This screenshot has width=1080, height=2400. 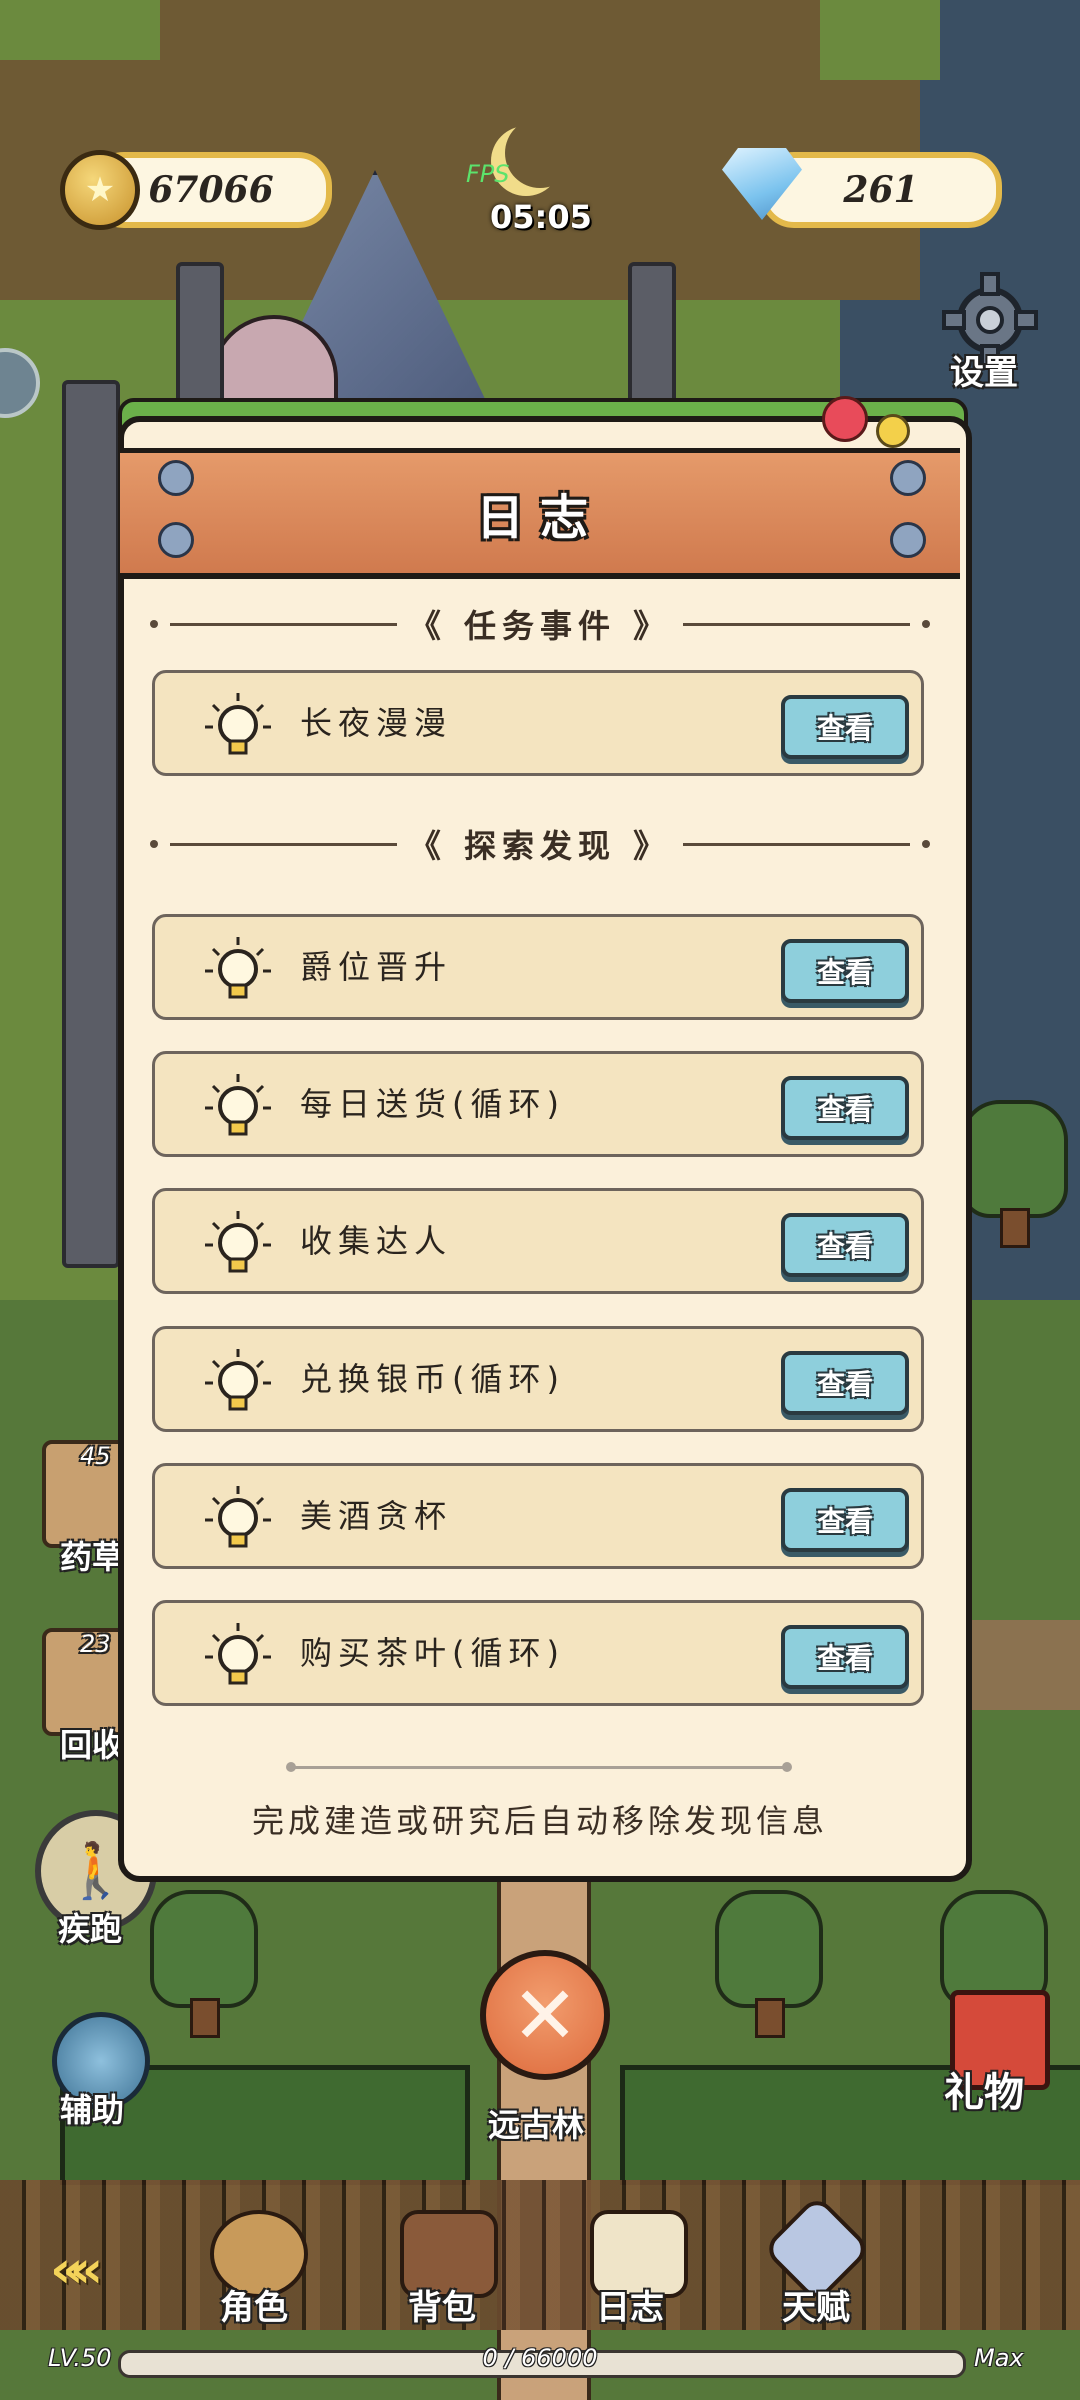 What do you see at coordinates (816, 2304) in the screenshot?
I see `nav-talent: 天赋` at bounding box center [816, 2304].